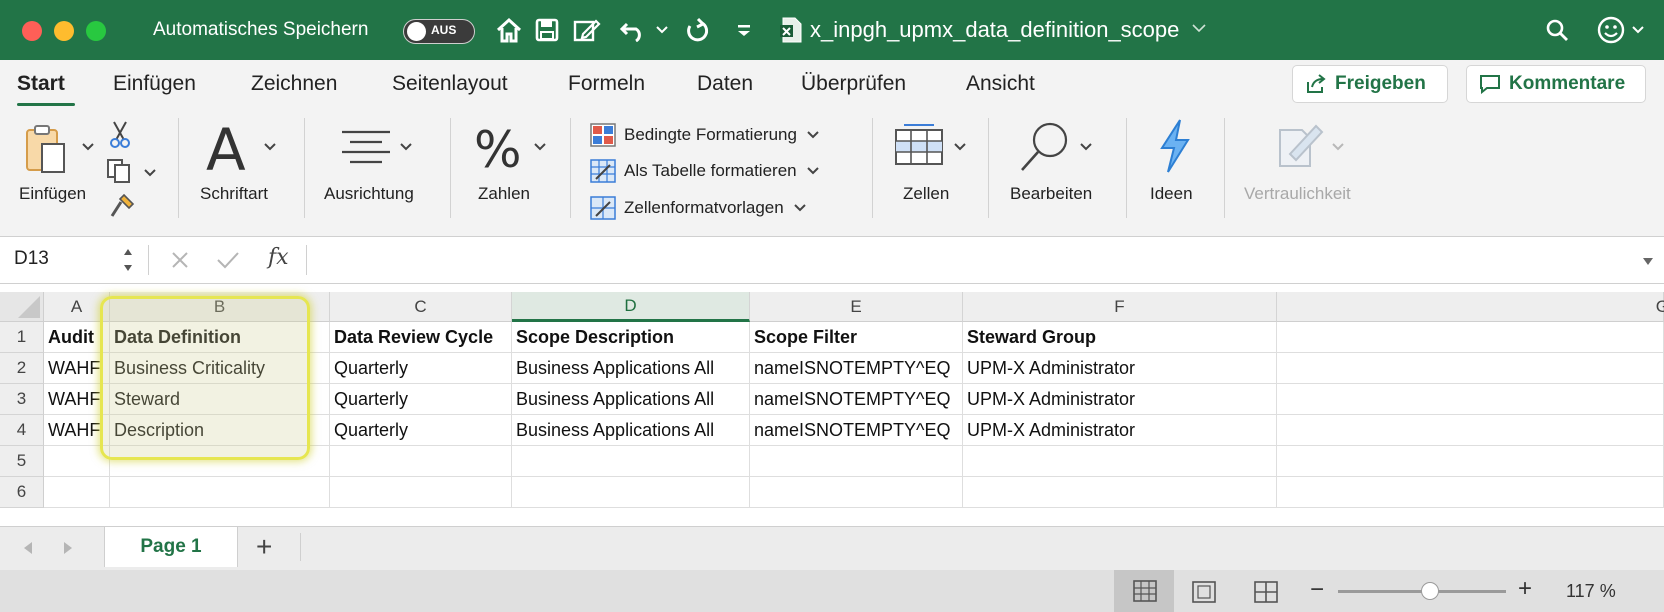 This screenshot has height=612, width=1664. I want to click on cell-a6, so click(77, 492).